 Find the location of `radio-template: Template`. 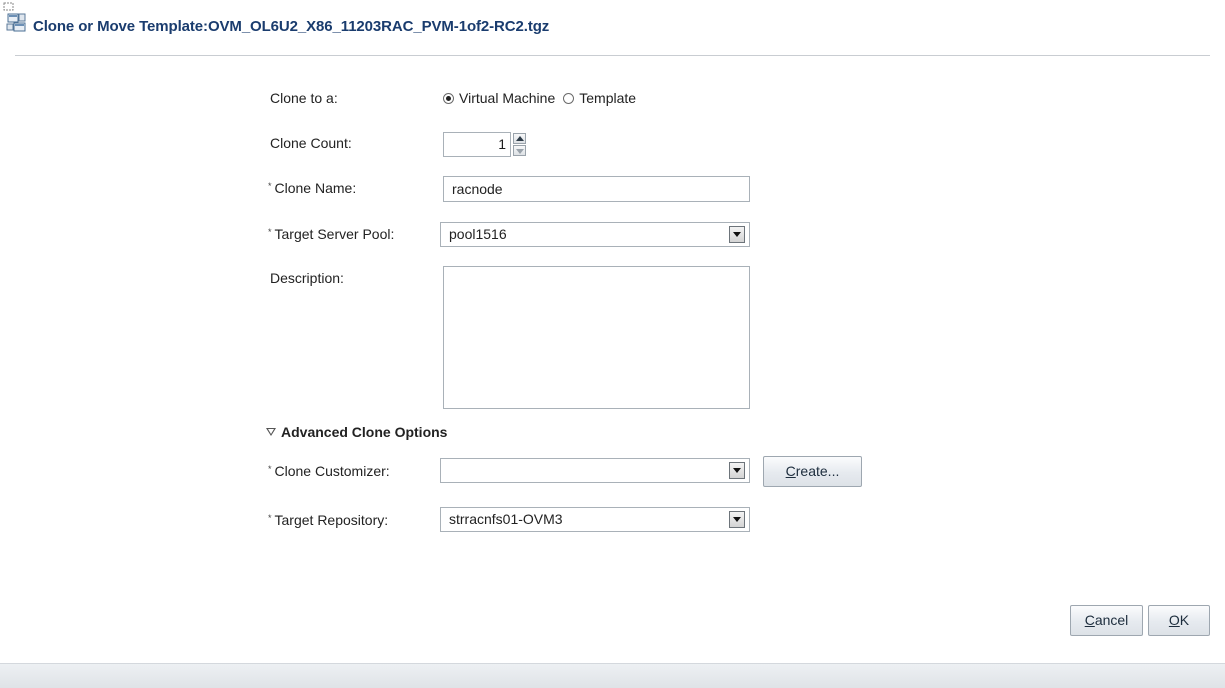

radio-template: Template is located at coordinates (603, 98).